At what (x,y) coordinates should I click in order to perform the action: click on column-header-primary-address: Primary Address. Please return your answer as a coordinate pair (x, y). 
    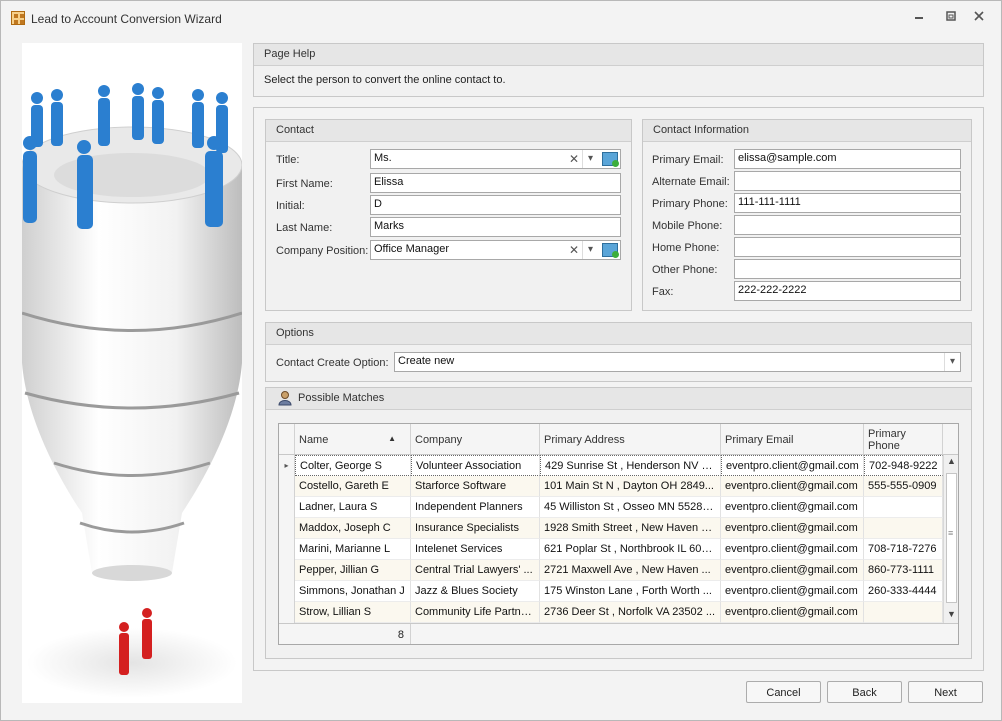
    Looking at the image, I should click on (630, 439).